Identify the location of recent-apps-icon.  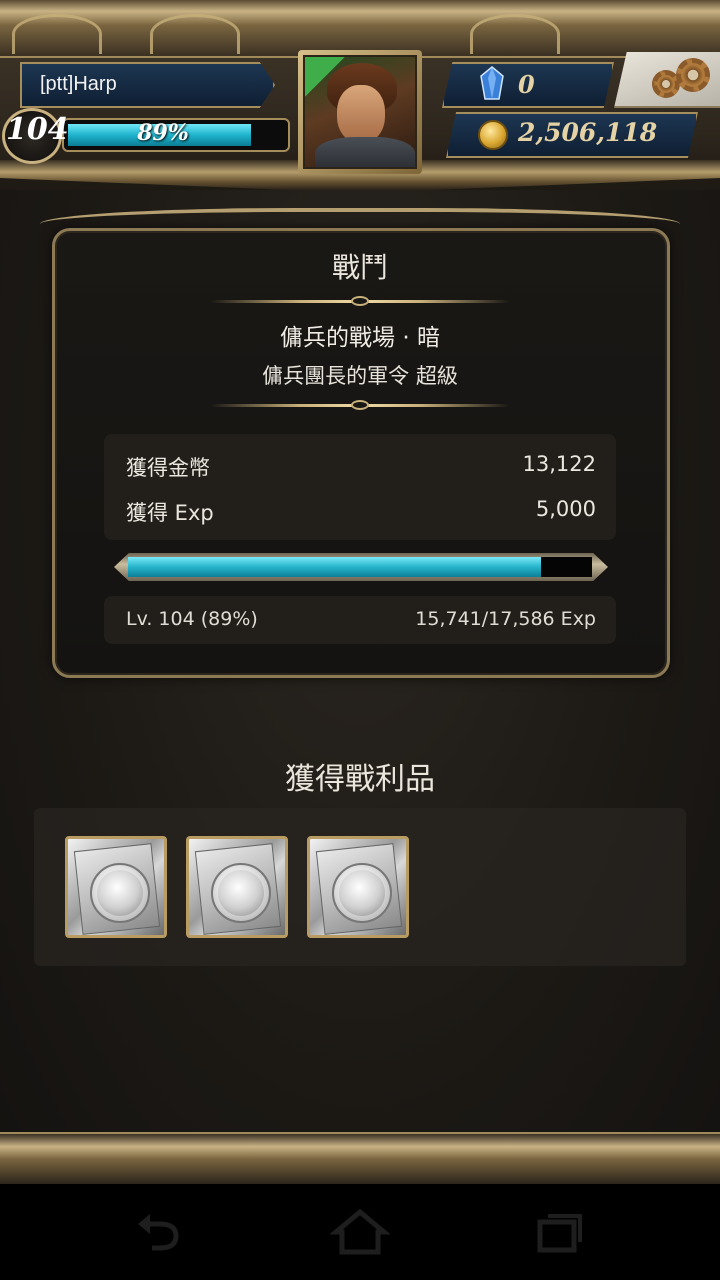
(560, 1232).